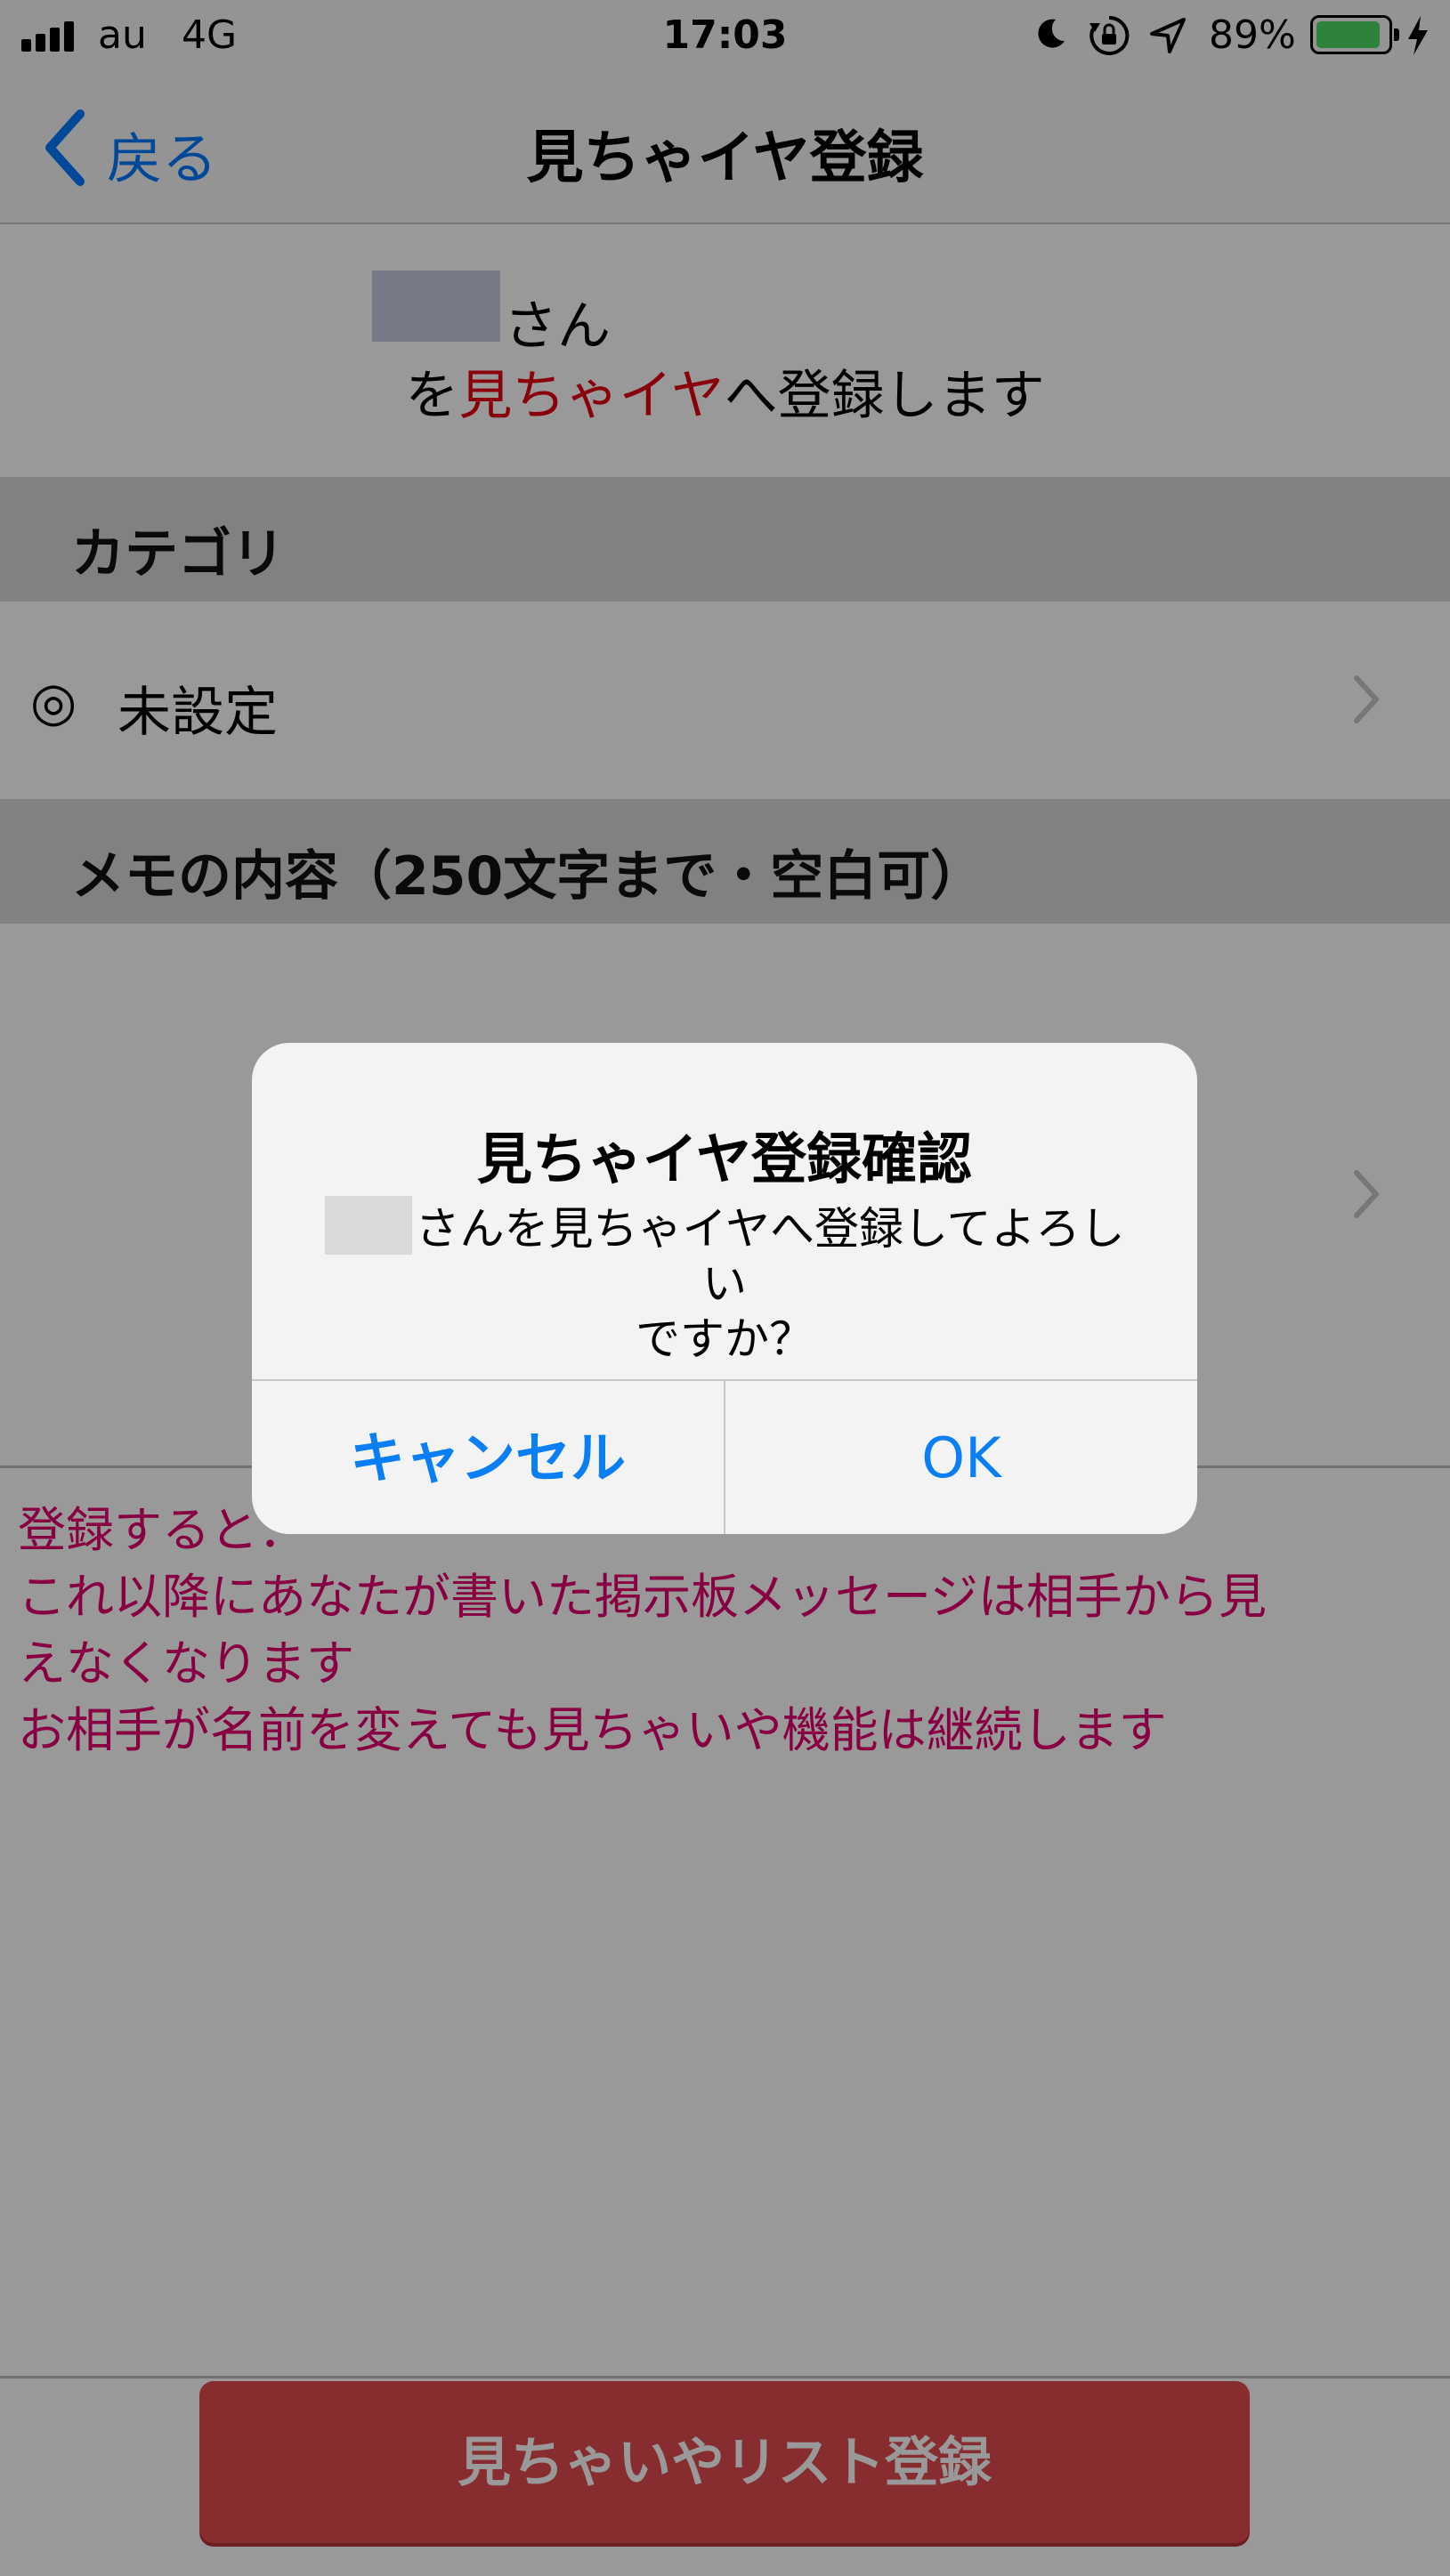 The image size is (1450, 2576). Describe the element at coordinates (488, 1457) in the screenshot. I see `cancel-button: キャンセル` at that location.